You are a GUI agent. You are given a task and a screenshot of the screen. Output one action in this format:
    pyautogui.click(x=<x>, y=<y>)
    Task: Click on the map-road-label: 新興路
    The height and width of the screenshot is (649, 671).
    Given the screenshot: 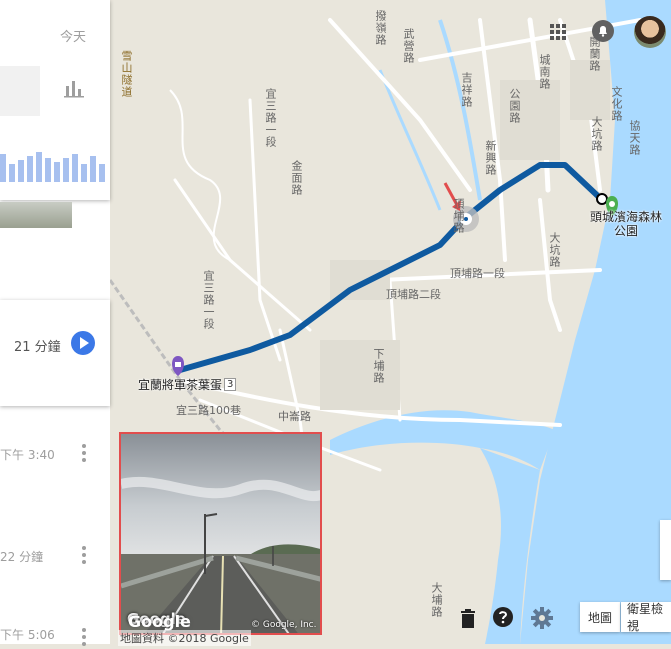 What is the action you would take?
    pyautogui.click(x=490, y=158)
    